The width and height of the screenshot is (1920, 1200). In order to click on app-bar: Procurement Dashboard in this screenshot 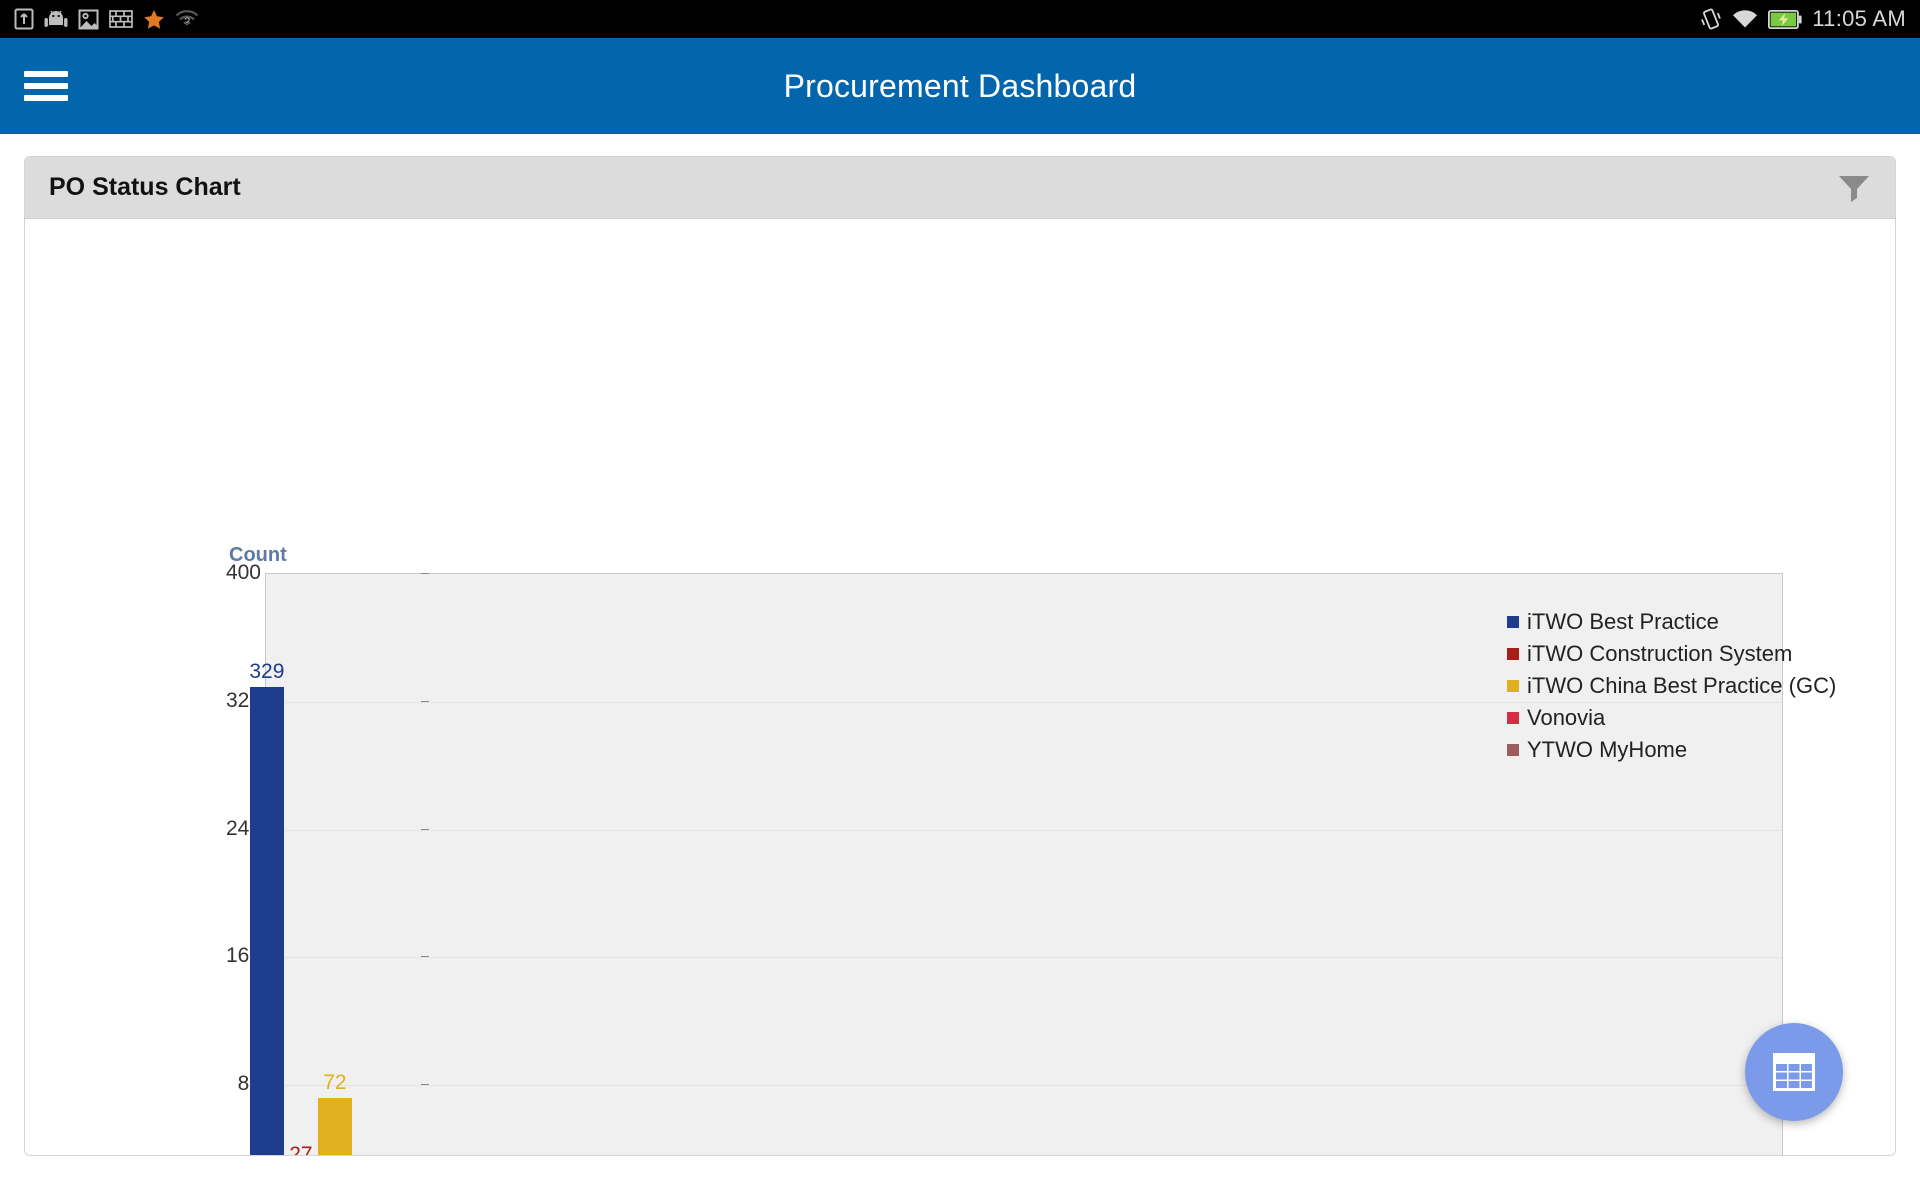, I will do `click(960, 86)`.